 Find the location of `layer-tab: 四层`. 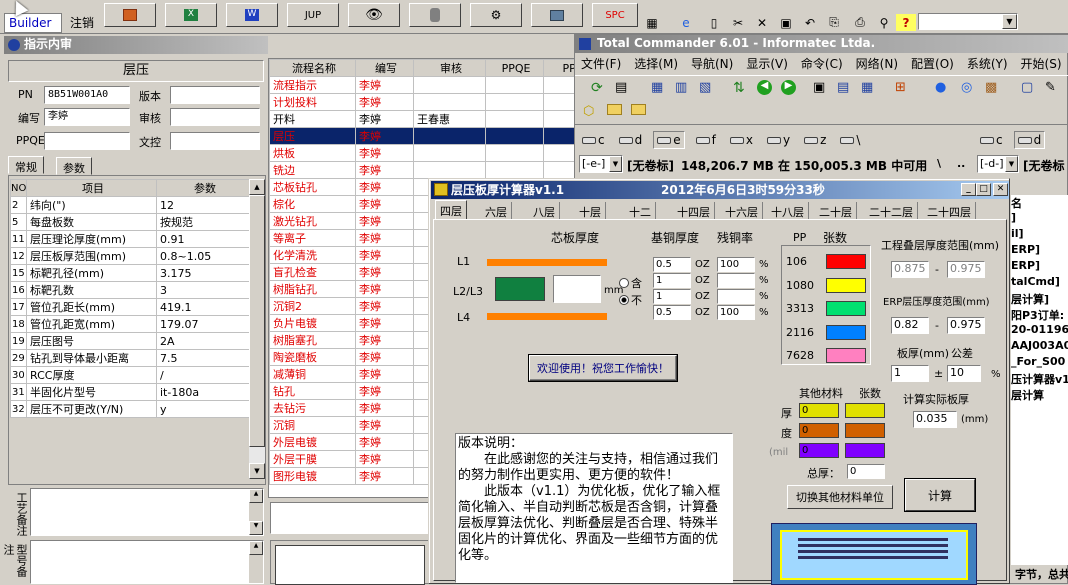

layer-tab: 四层 is located at coordinates (451, 210).